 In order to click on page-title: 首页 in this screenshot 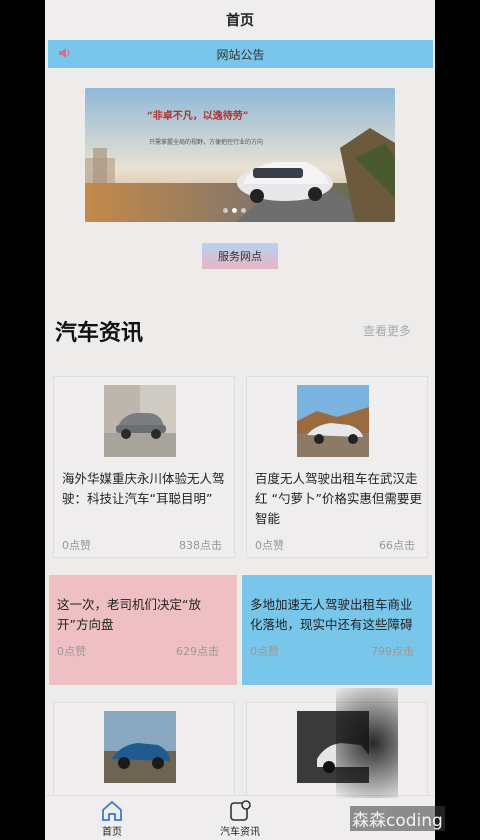, I will do `click(240, 21)`.